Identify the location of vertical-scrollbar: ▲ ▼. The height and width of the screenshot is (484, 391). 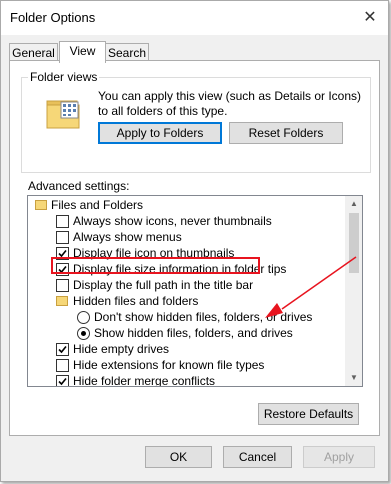
(353, 291).